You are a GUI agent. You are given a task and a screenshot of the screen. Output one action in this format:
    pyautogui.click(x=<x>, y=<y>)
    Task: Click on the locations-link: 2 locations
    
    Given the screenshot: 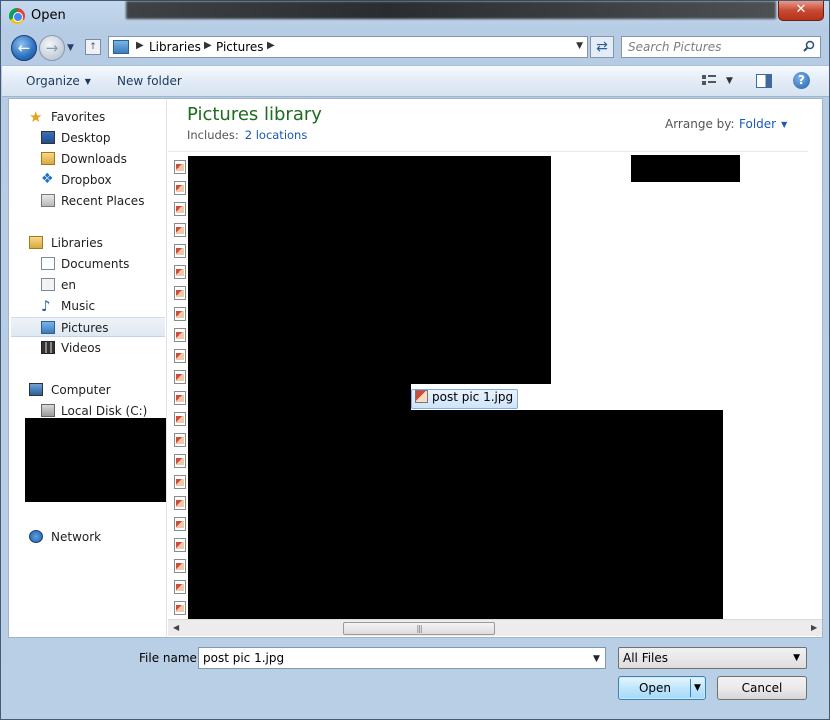 What is the action you would take?
    pyautogui.click(x=276, y=135)
    